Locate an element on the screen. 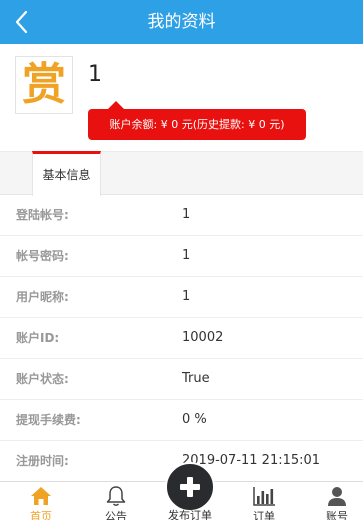 This screenshot has width=363, height=520. publish-order-label: 发布订单 is located at coordinates (190, 514).